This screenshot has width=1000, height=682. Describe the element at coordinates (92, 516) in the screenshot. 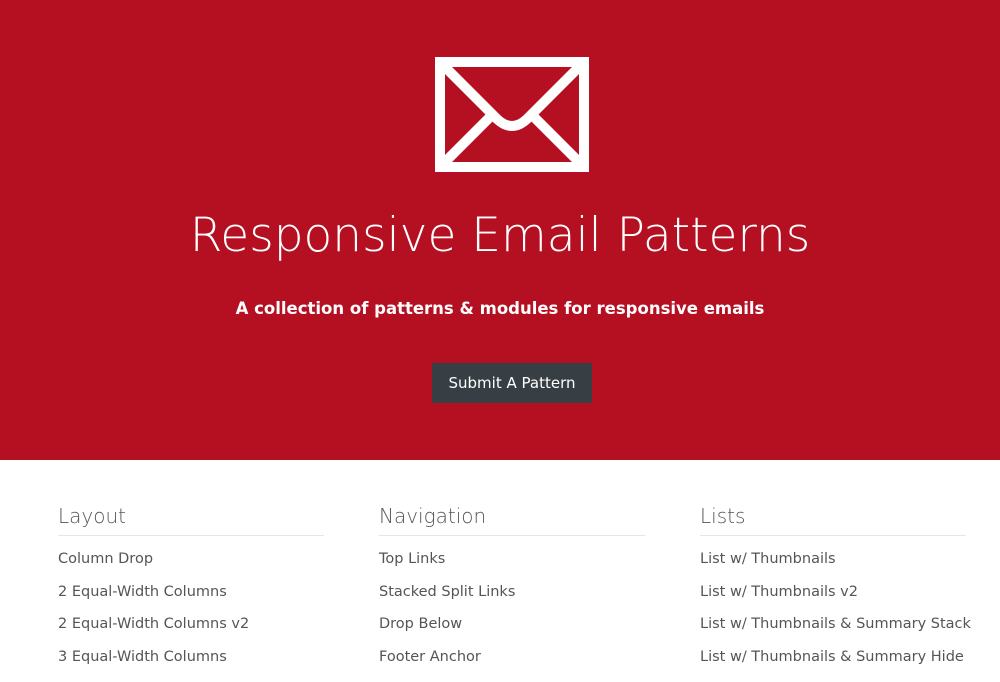

I see `section-heading: Layout` at that location.